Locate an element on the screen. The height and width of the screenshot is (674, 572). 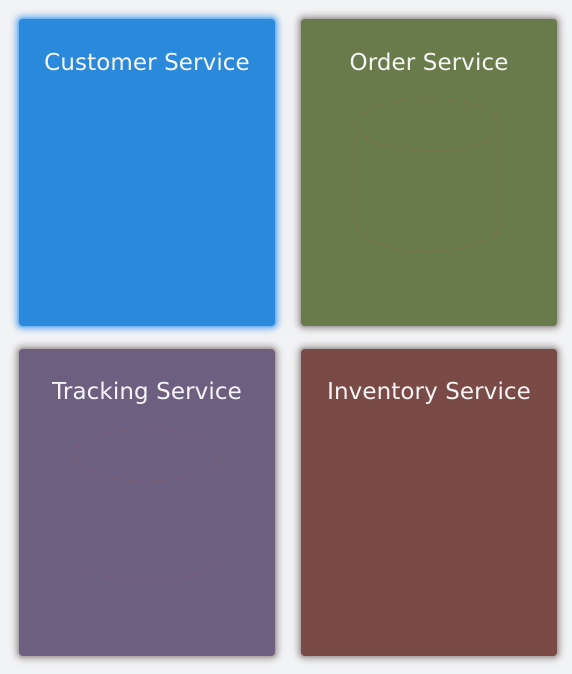
tile-title: Customer Service is located at coordinates (147, 63).